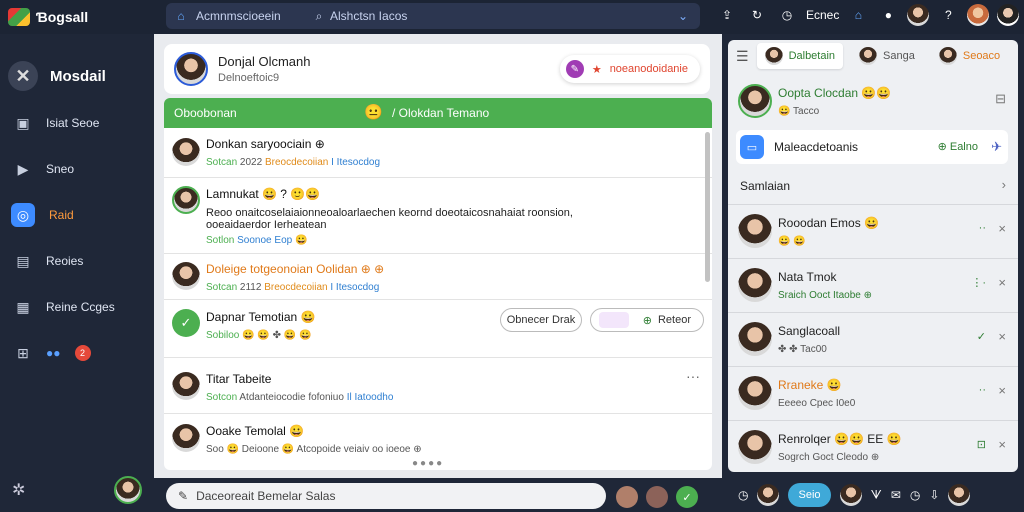  Describe the element at coordinates (186, 323) in the screenshot. I see `check-icon: ✓` at that location.